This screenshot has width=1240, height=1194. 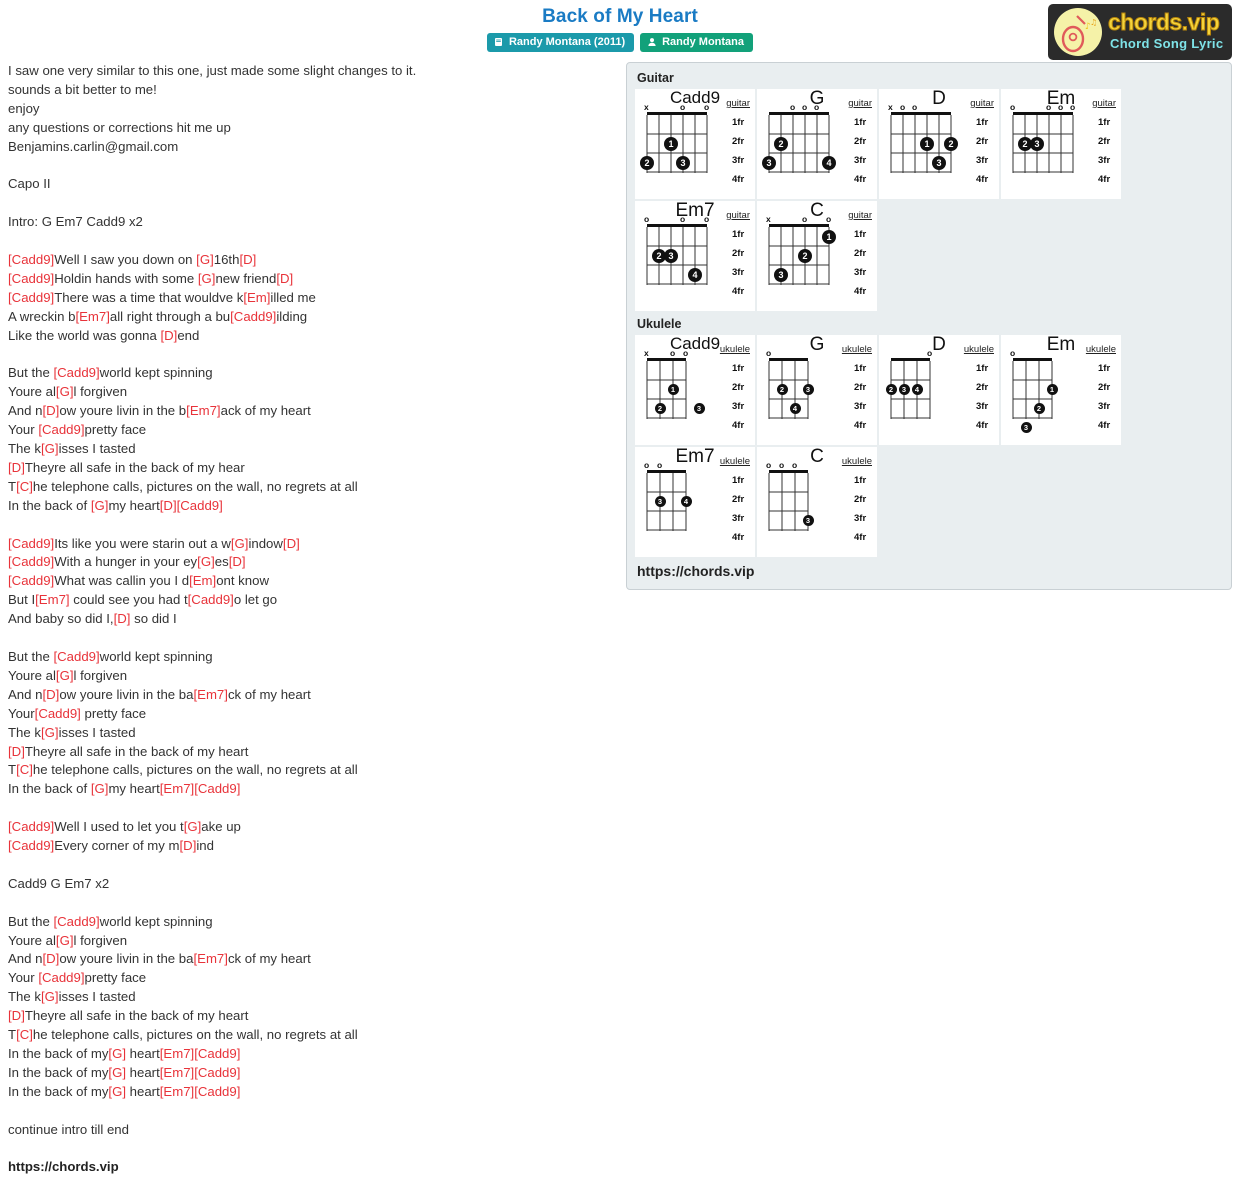 I want to click on fretboard, so click(x=1043, y=142).